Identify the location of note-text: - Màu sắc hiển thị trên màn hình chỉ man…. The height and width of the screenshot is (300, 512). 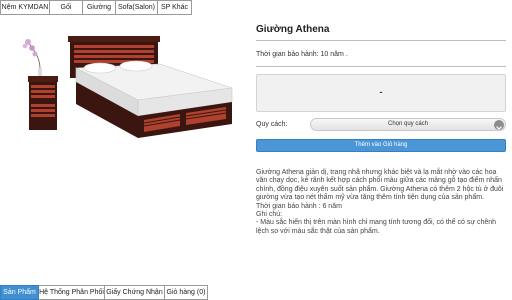
(376, 227).